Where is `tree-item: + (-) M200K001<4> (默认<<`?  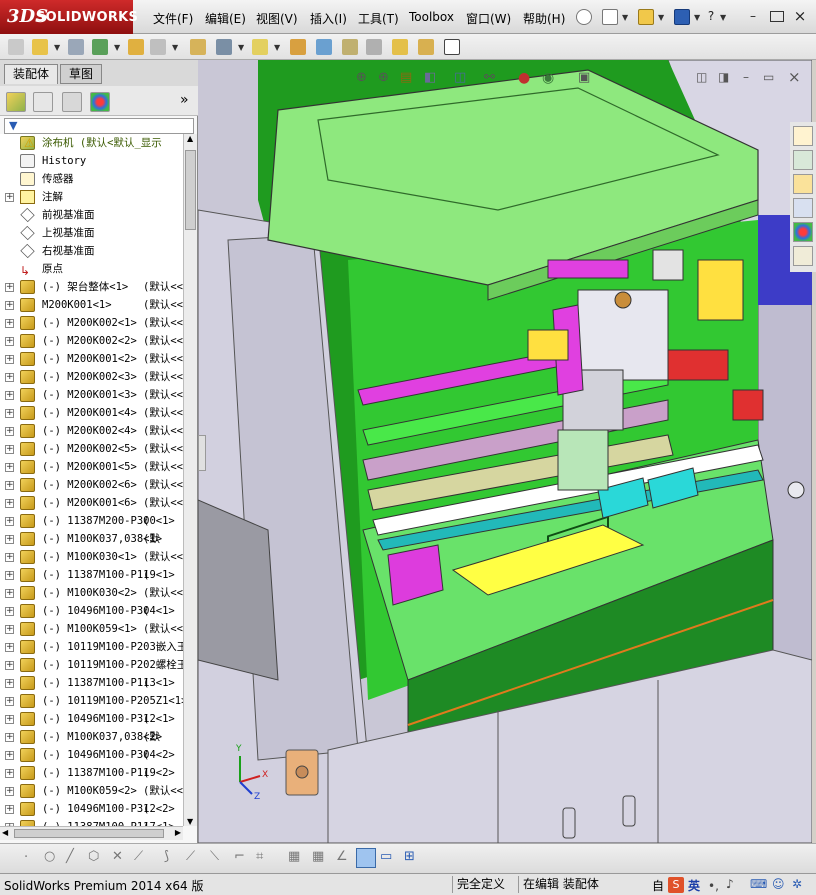 tree-item: + (-) M200K001<4> (默认<< is located at coordinates (91, 413).